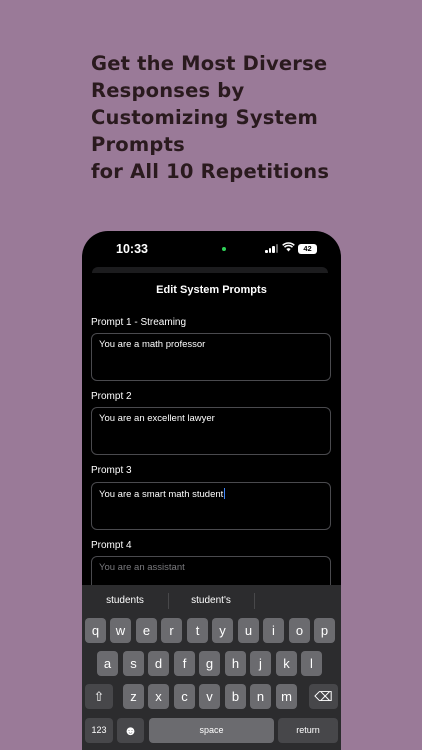 Image resolution: width=422 pixels, height=750 pixels. What do you see at coordinates (120, 630) in the screenshot?
I see `key-w: w` at bounding box center [120, 630].